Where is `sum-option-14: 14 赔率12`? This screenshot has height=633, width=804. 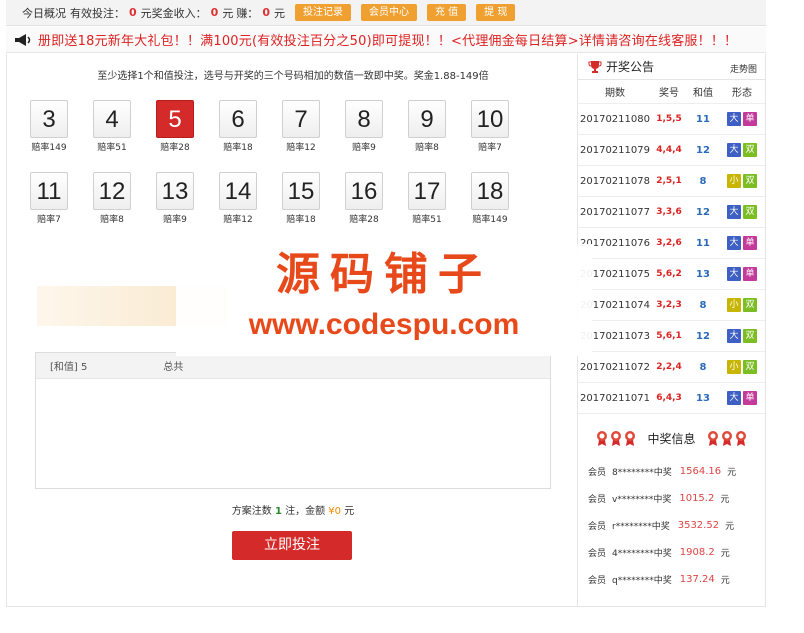 sum-option-14: 14 赔率12 is located at coordinates (238, 198).